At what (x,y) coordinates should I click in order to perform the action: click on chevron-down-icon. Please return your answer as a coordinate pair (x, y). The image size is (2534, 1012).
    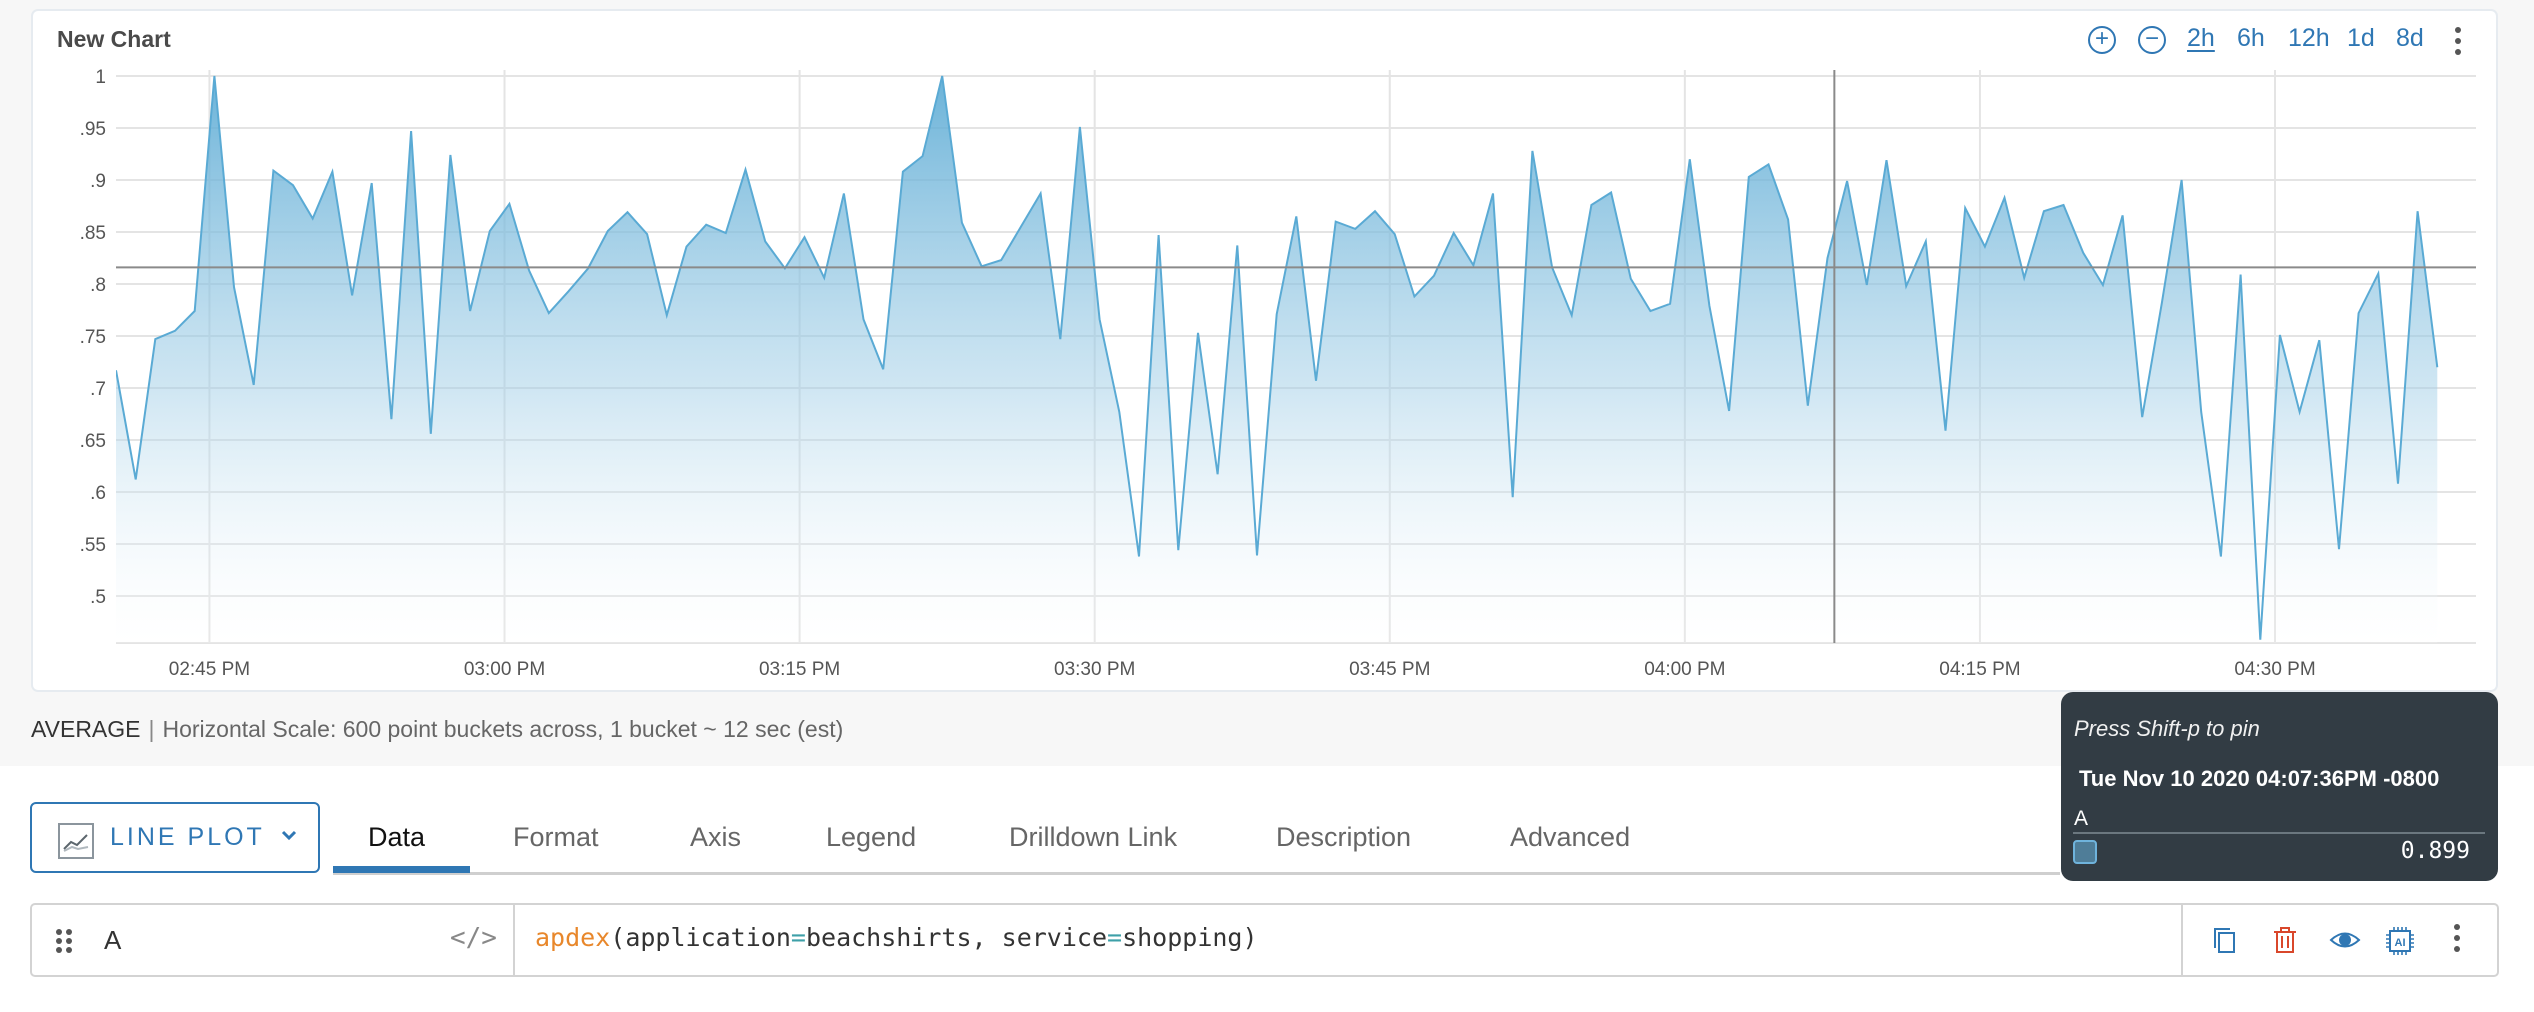
    Looking at the image, I should click on (289, 836).